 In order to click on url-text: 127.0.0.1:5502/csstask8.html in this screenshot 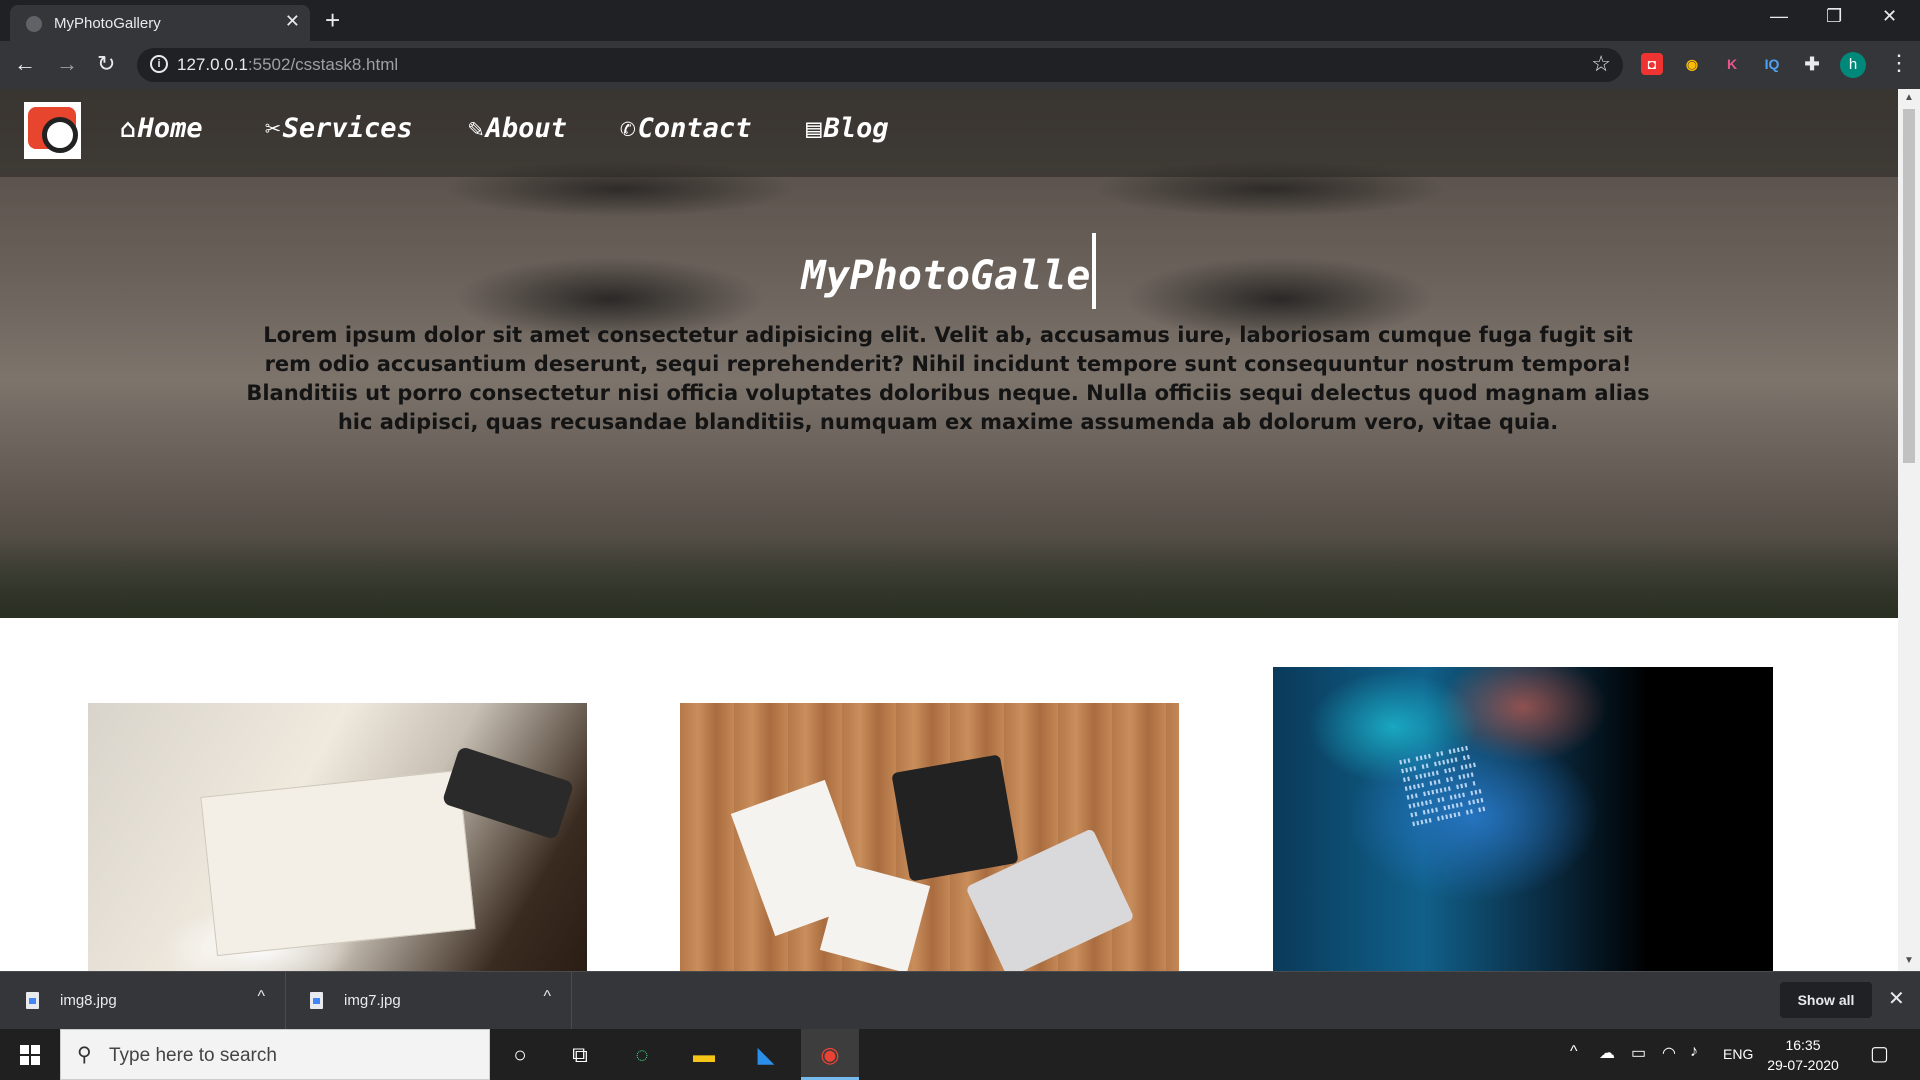, I will do `click(287, 65)`.